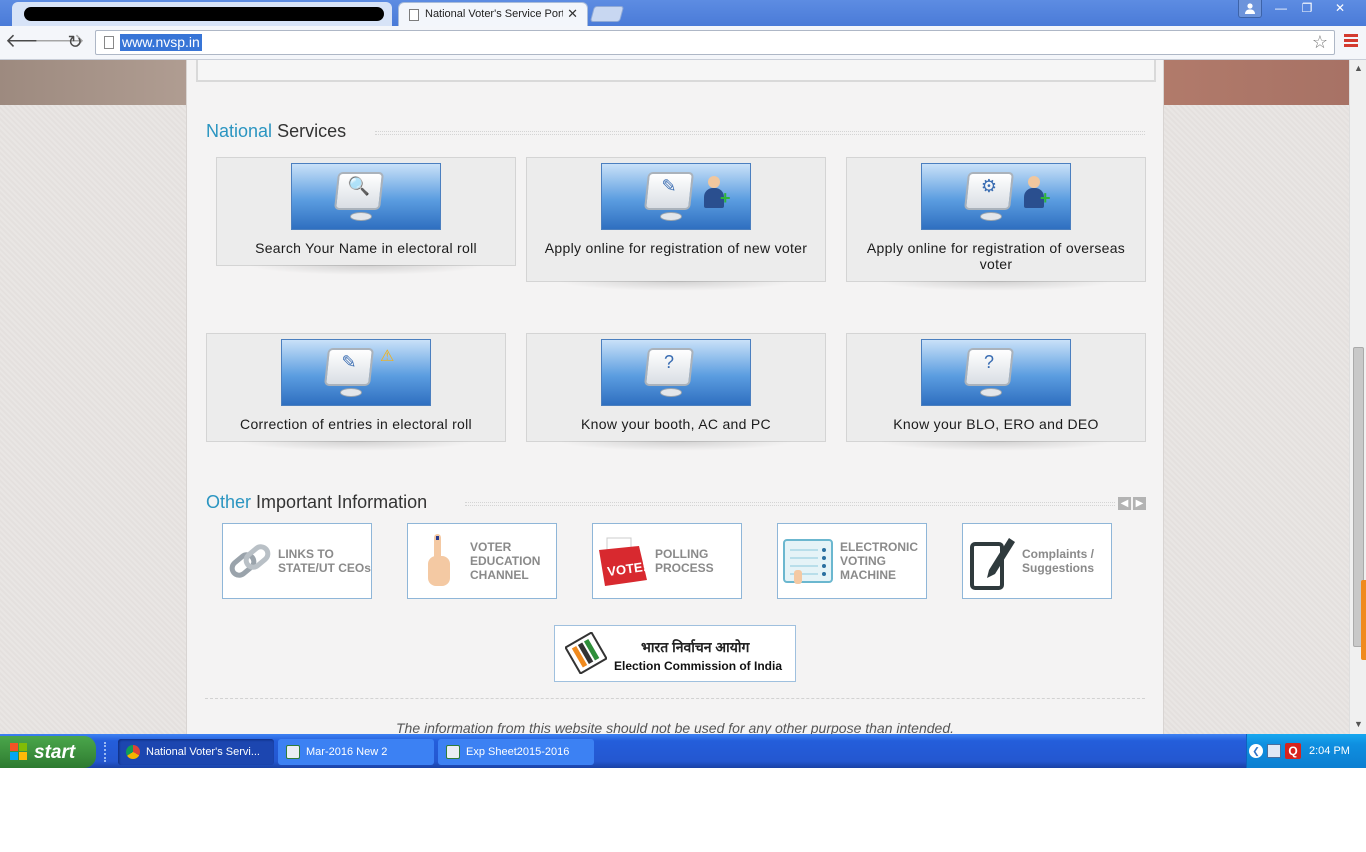  What do you see at coordinates (356, 424) in the screenshot?
I see `service-label: Correction of entries in electoral roll` at bounding box center [356, 424].